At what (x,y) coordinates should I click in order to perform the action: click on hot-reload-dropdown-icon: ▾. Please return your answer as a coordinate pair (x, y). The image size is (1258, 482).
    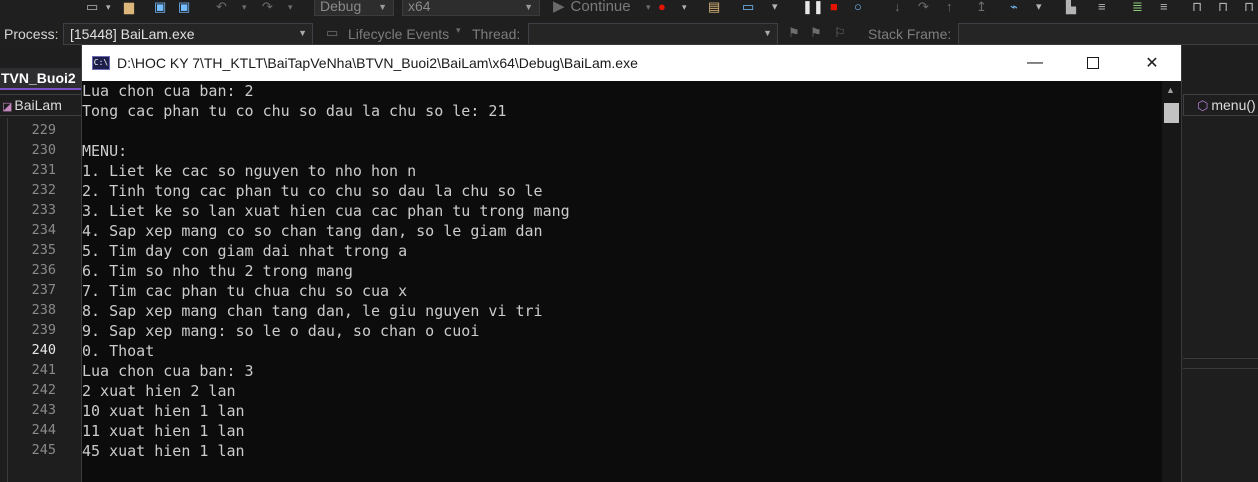
    Looking at the image, I should click on (684, 7).